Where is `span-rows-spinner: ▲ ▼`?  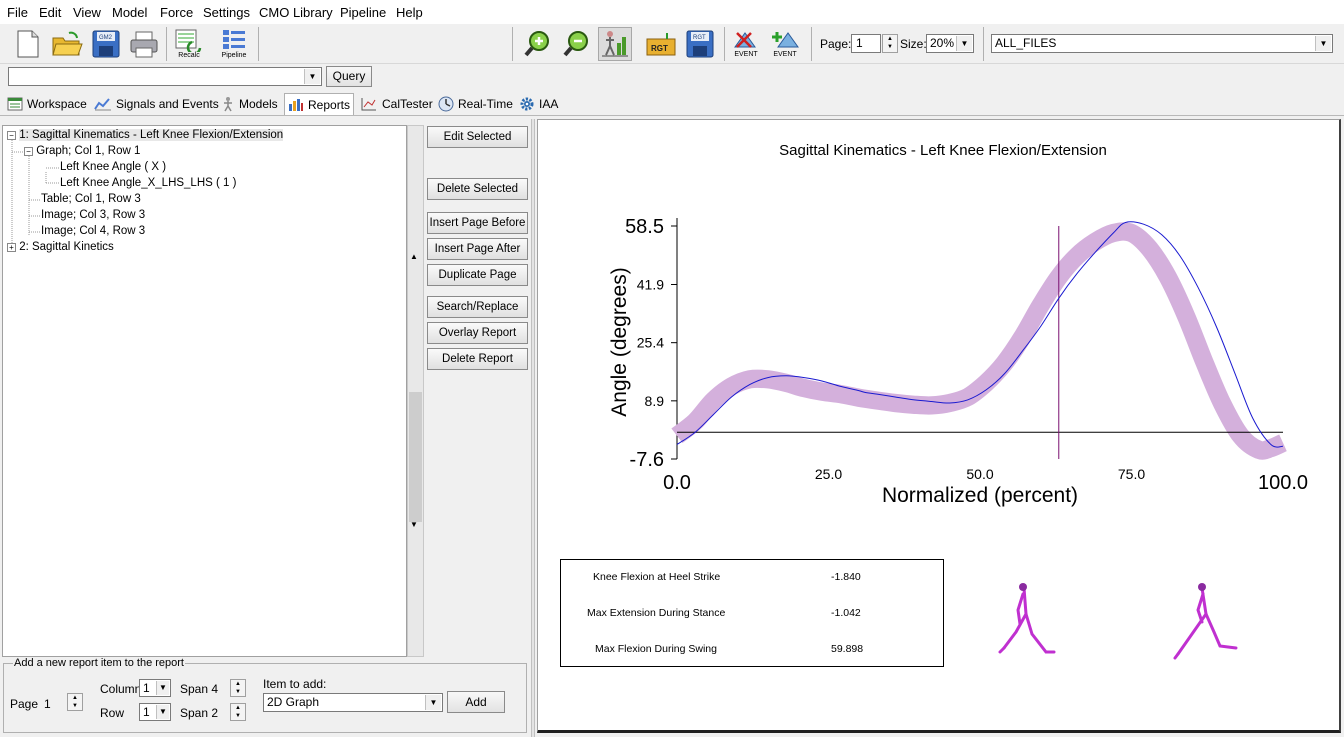 span-rows-spinner: ▲ ▼ is located at coordinates (238, 712).